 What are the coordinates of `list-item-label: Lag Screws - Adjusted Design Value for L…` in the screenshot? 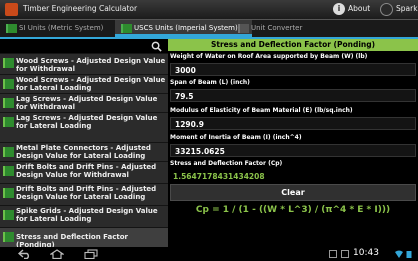 It's located at (87, 122).